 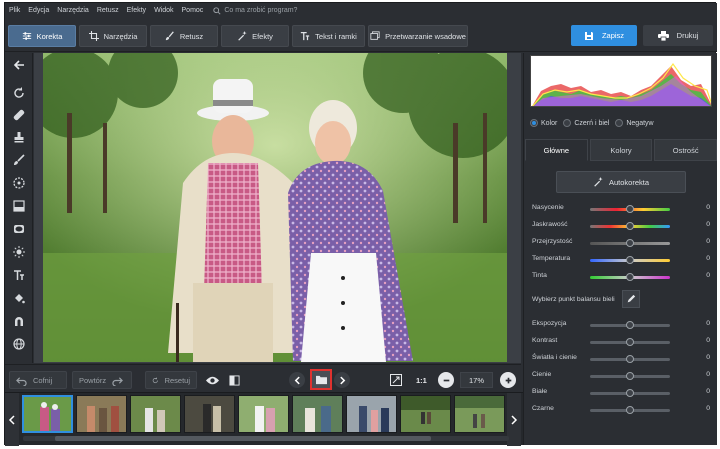 I want to click on menu-file: Plik, so click(x=14, y=10).